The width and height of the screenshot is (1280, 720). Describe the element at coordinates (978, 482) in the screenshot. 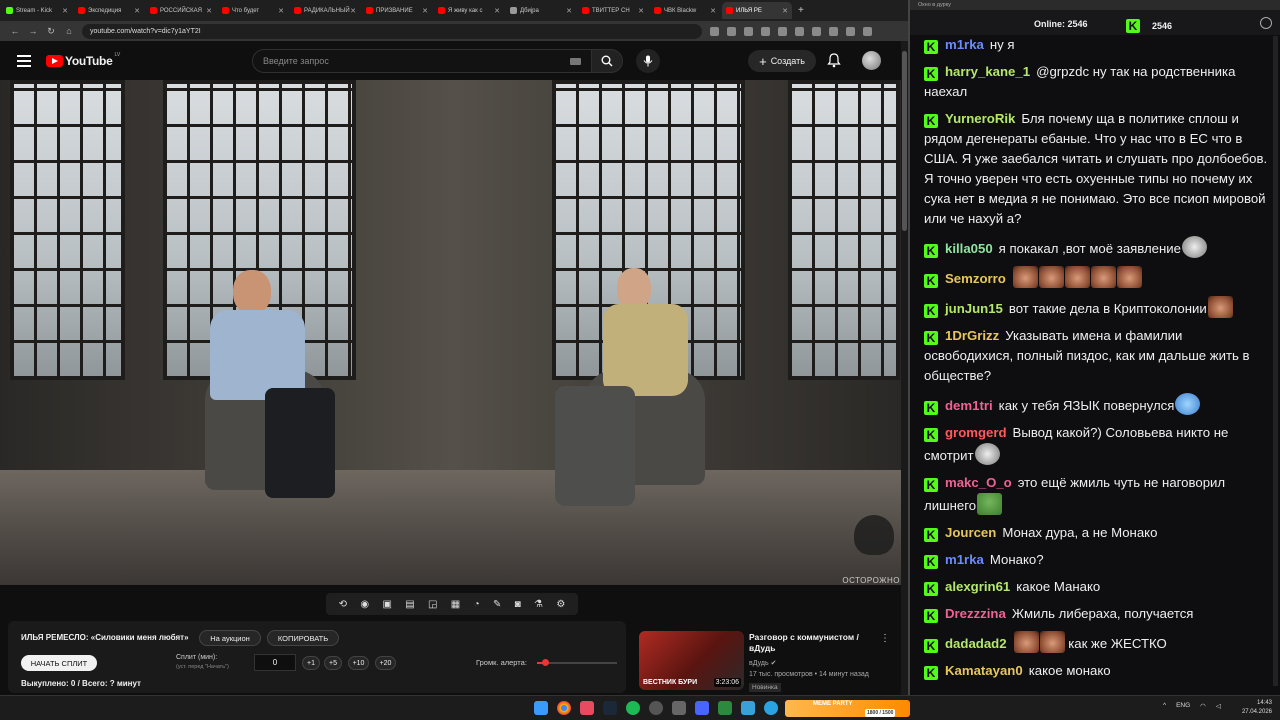

I see `chat-username: makc_O_o` at that location.